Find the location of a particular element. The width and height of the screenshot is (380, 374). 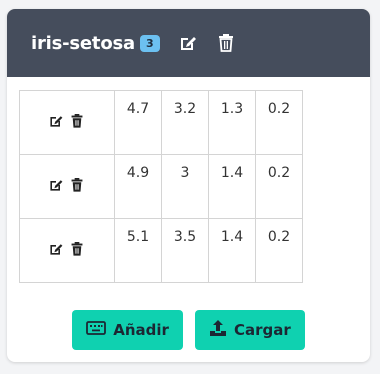

count-badge: 3 is located at coordinates (149, 43).